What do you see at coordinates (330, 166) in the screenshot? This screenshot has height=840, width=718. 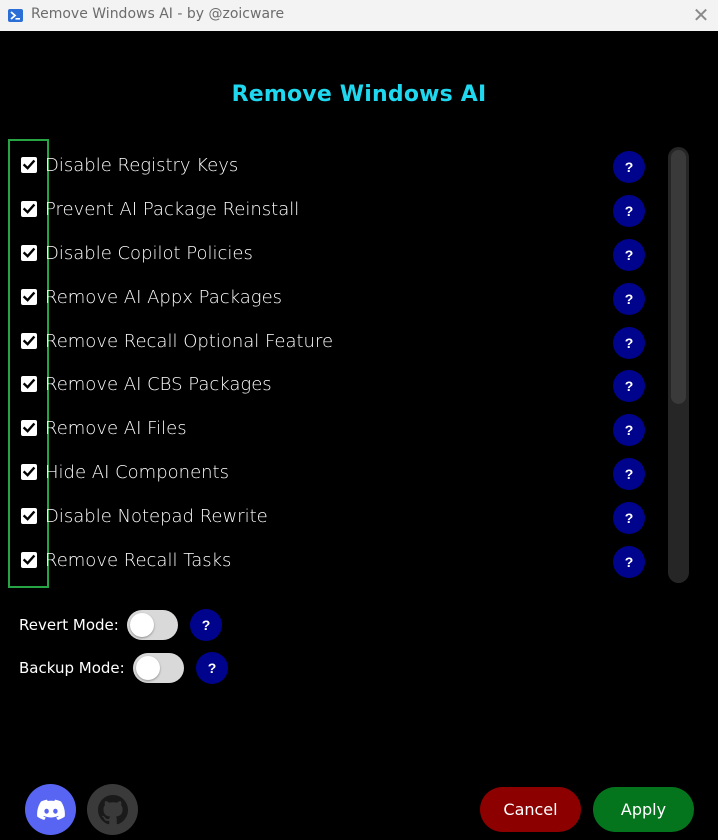 I see `option-row: Disable Registry Keys?` at bounding box center [330, 166].